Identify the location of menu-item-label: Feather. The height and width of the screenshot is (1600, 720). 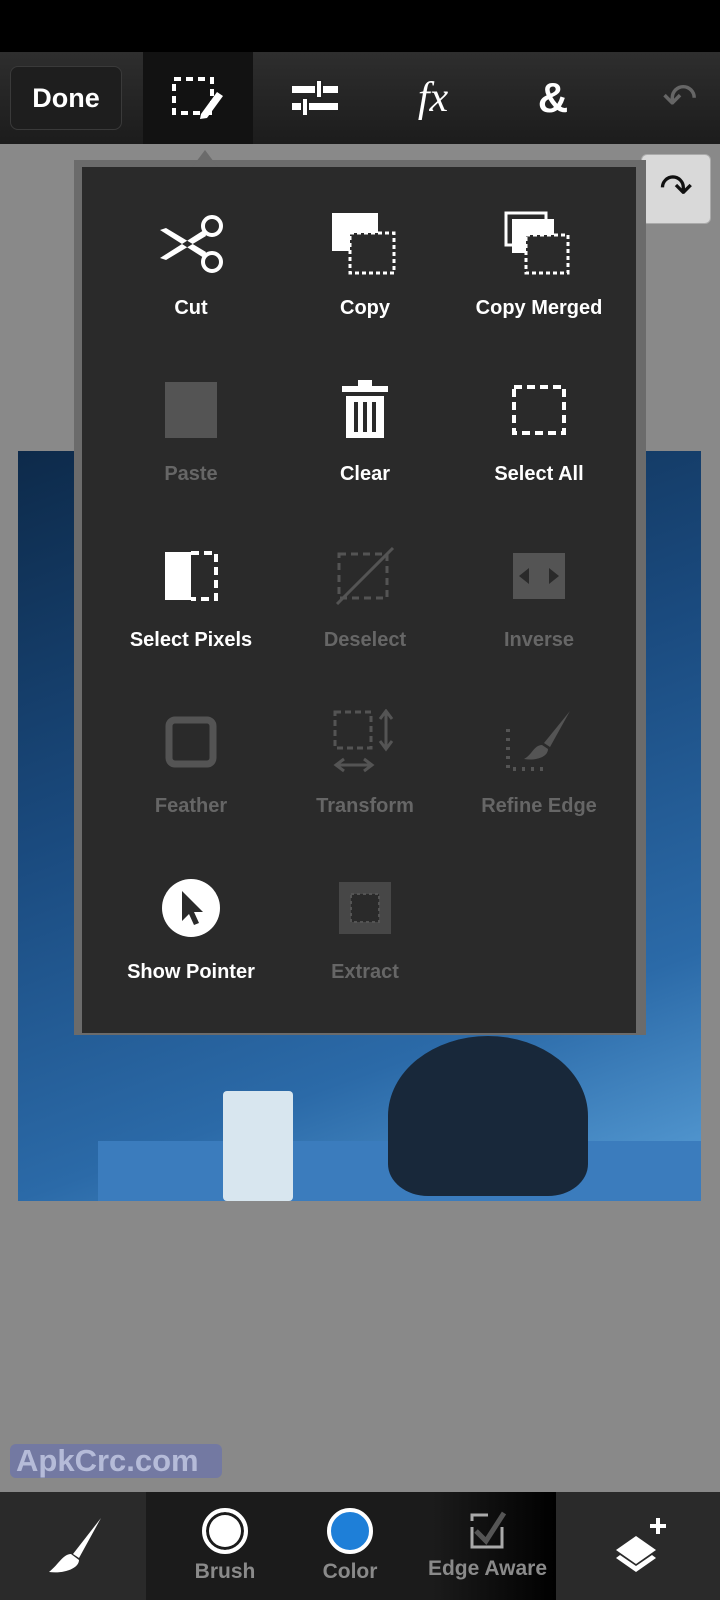
(191, 806).